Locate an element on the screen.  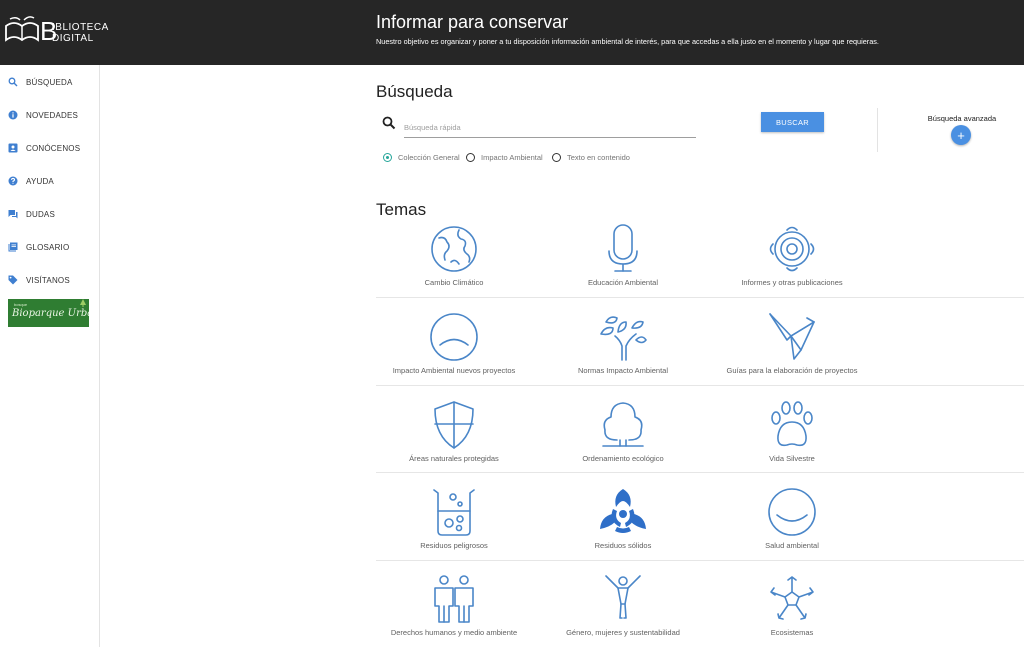
radio-label: Texto en contenido is located at coordinates (598, 157).